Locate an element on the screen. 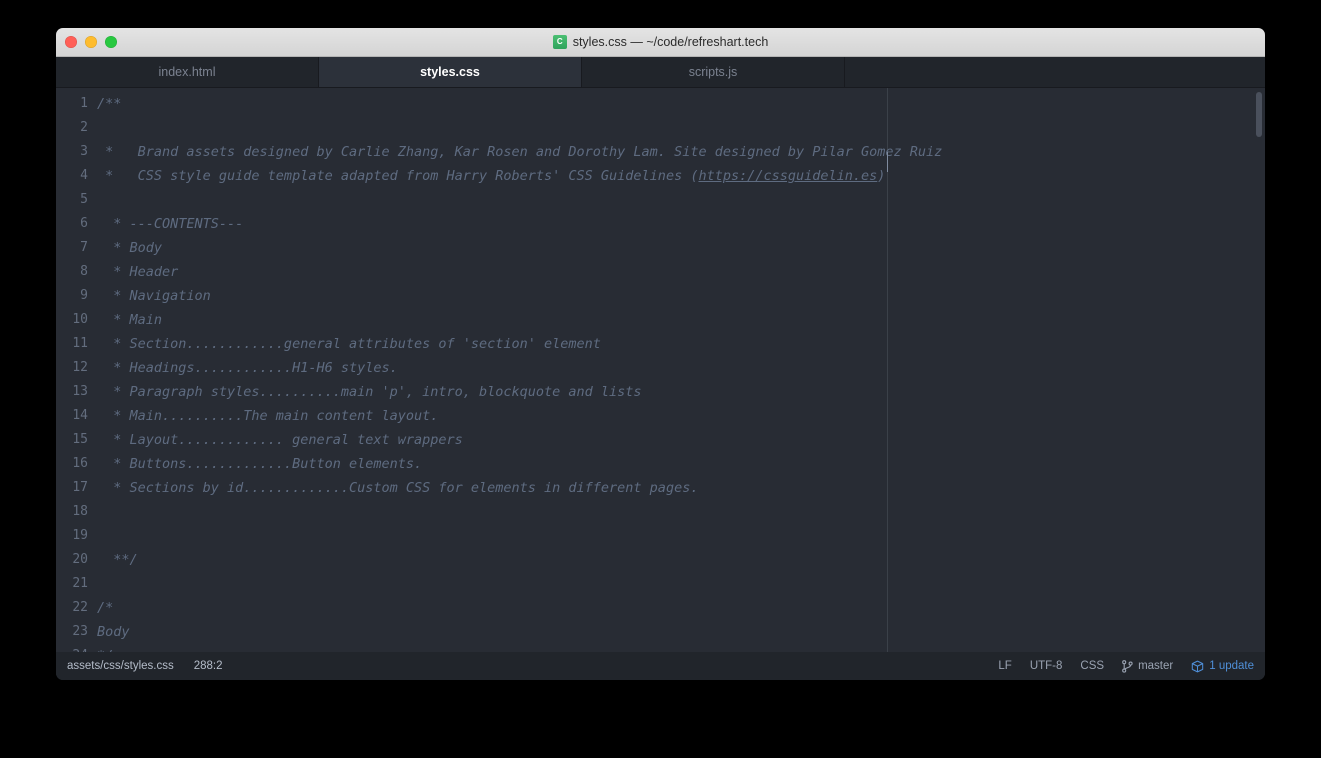 The height and width of the screenshot is (758, 1321). line-number: 17 is located at coordinates (80, 487).